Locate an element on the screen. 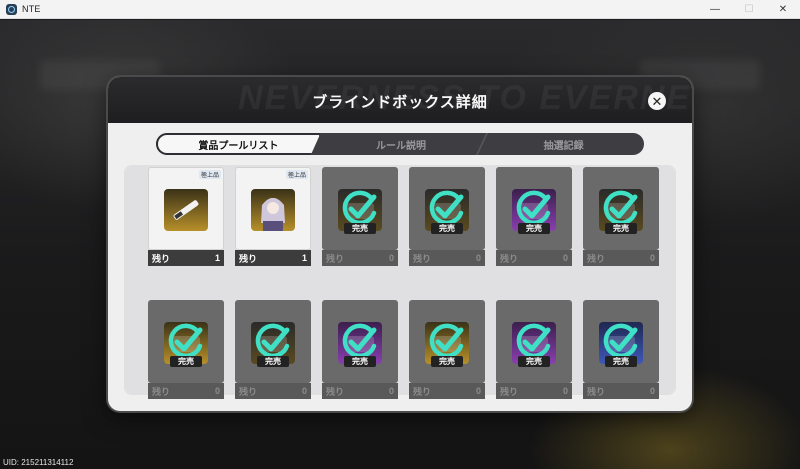 Image resolution: width=800 pixels, height=469 pixels. window-controls: — ☐ ✕ is located at coordinates (749, 9).